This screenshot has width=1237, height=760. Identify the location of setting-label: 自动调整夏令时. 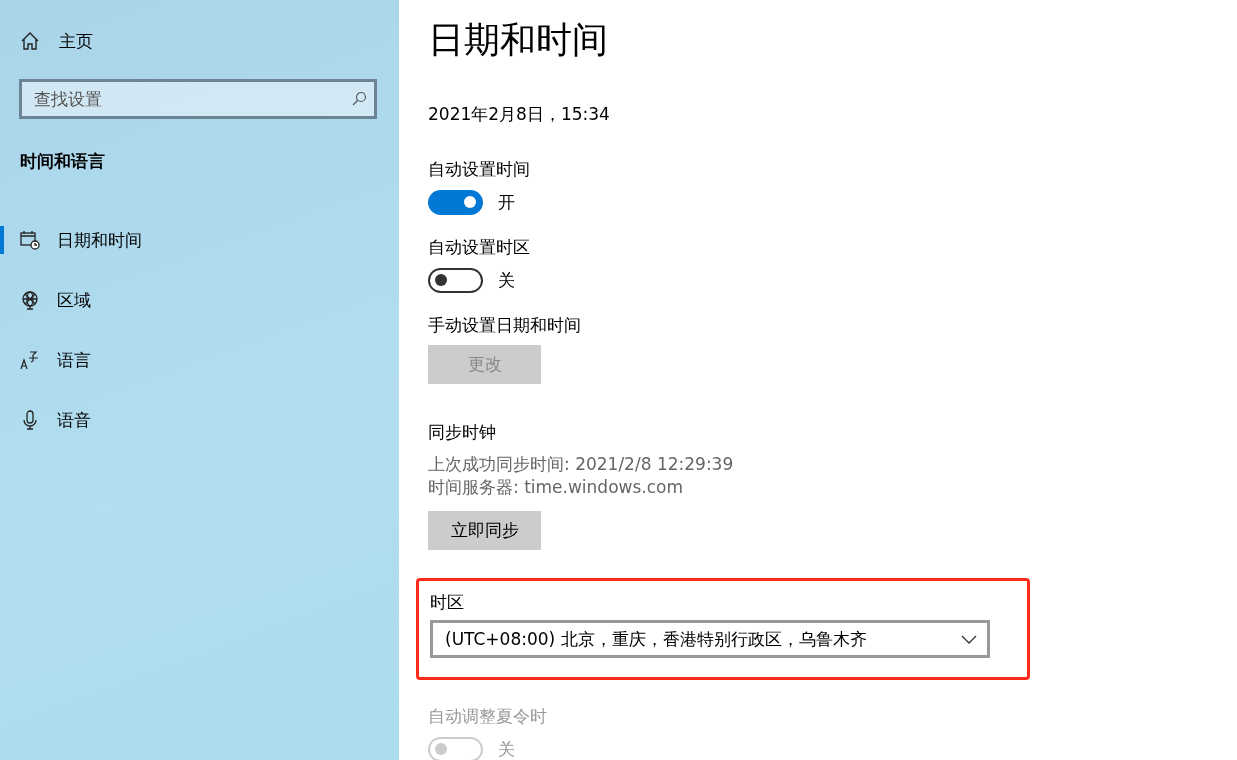
(488, 716).